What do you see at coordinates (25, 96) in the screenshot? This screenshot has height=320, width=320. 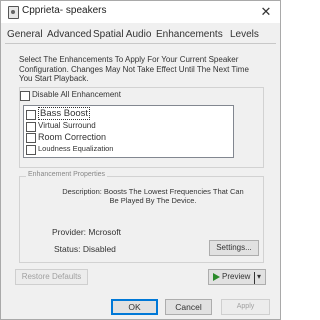 I see `disable-all-checkbox` at bounding box center [25, 96].